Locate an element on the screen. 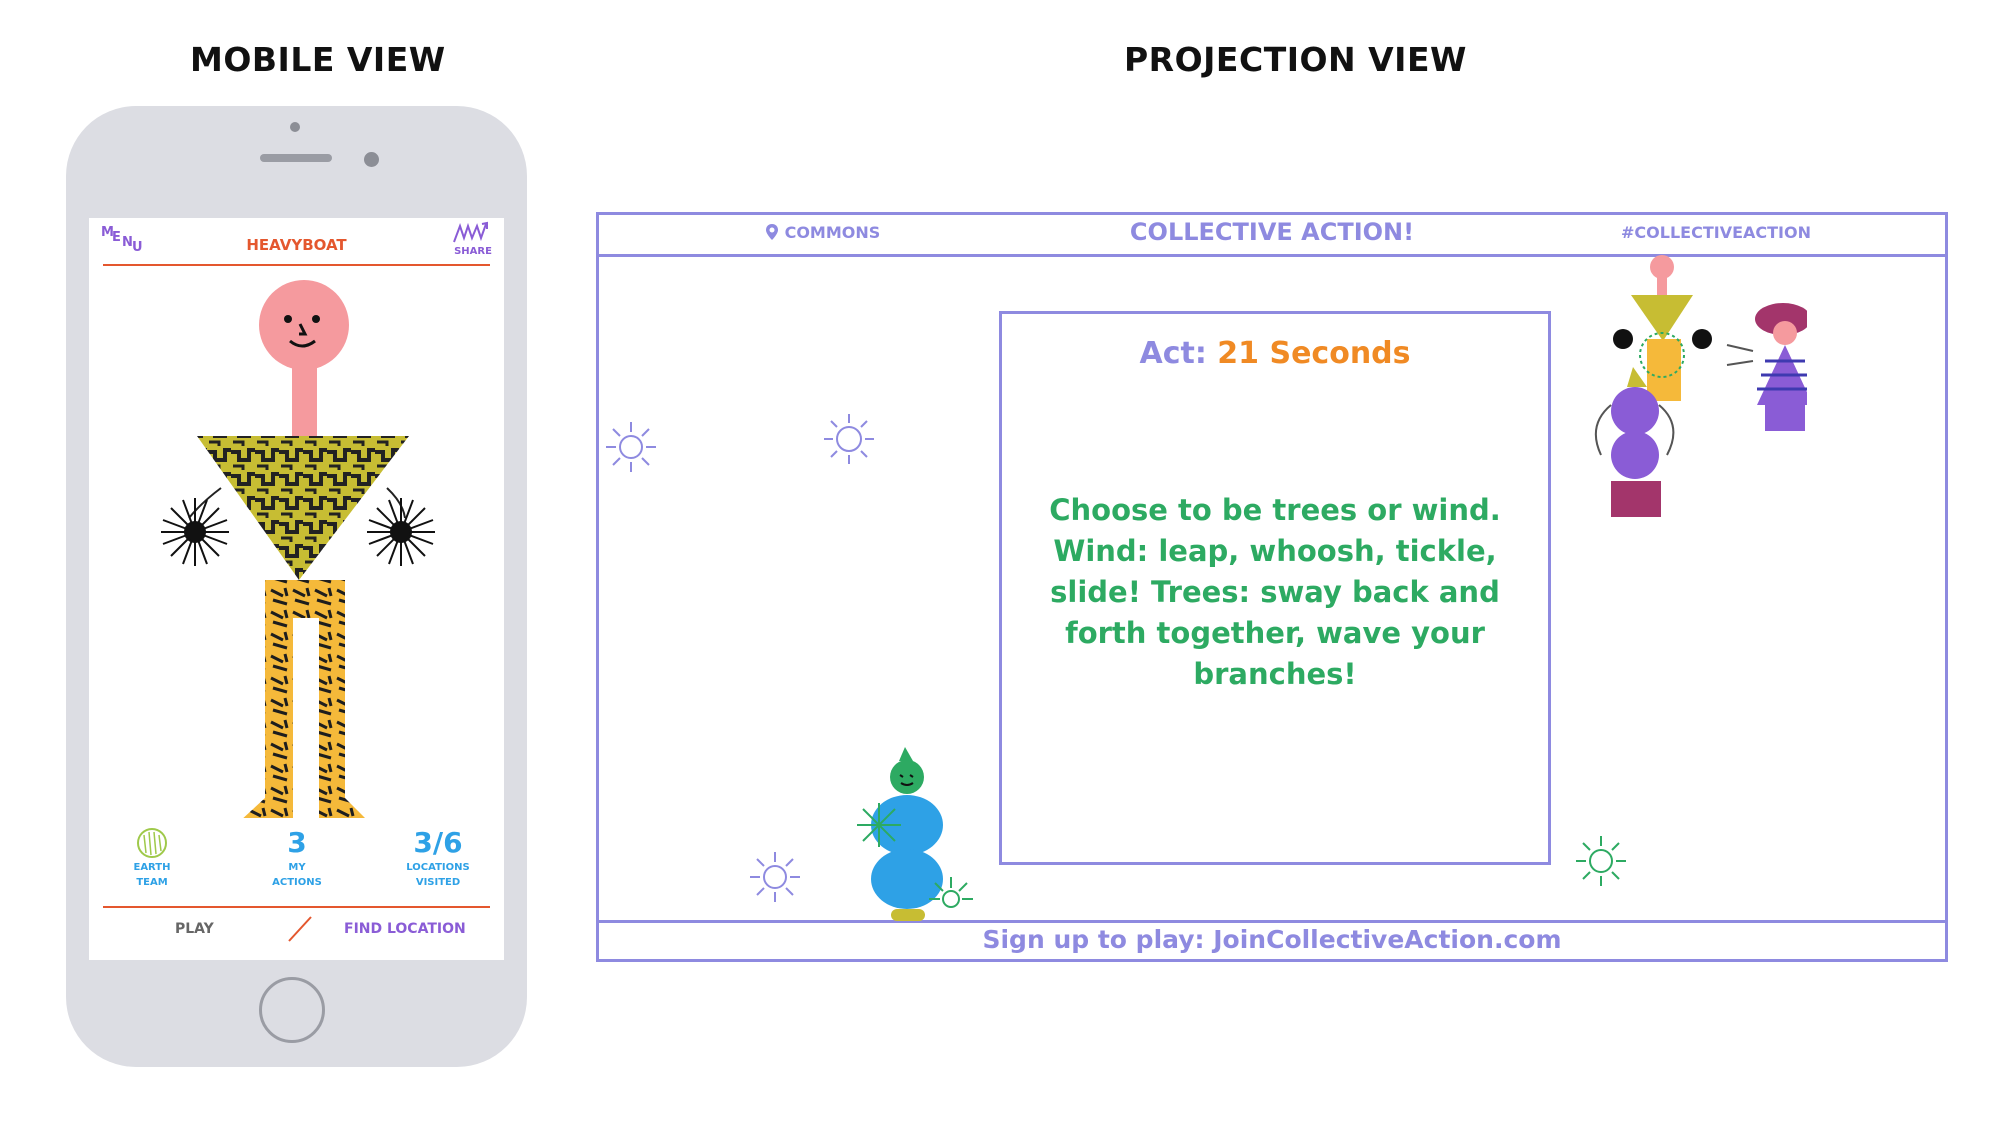 This screenshot has height=1124, width=2000. earth-team-label: EARTH TEAM is located at coordinates (152, 875).